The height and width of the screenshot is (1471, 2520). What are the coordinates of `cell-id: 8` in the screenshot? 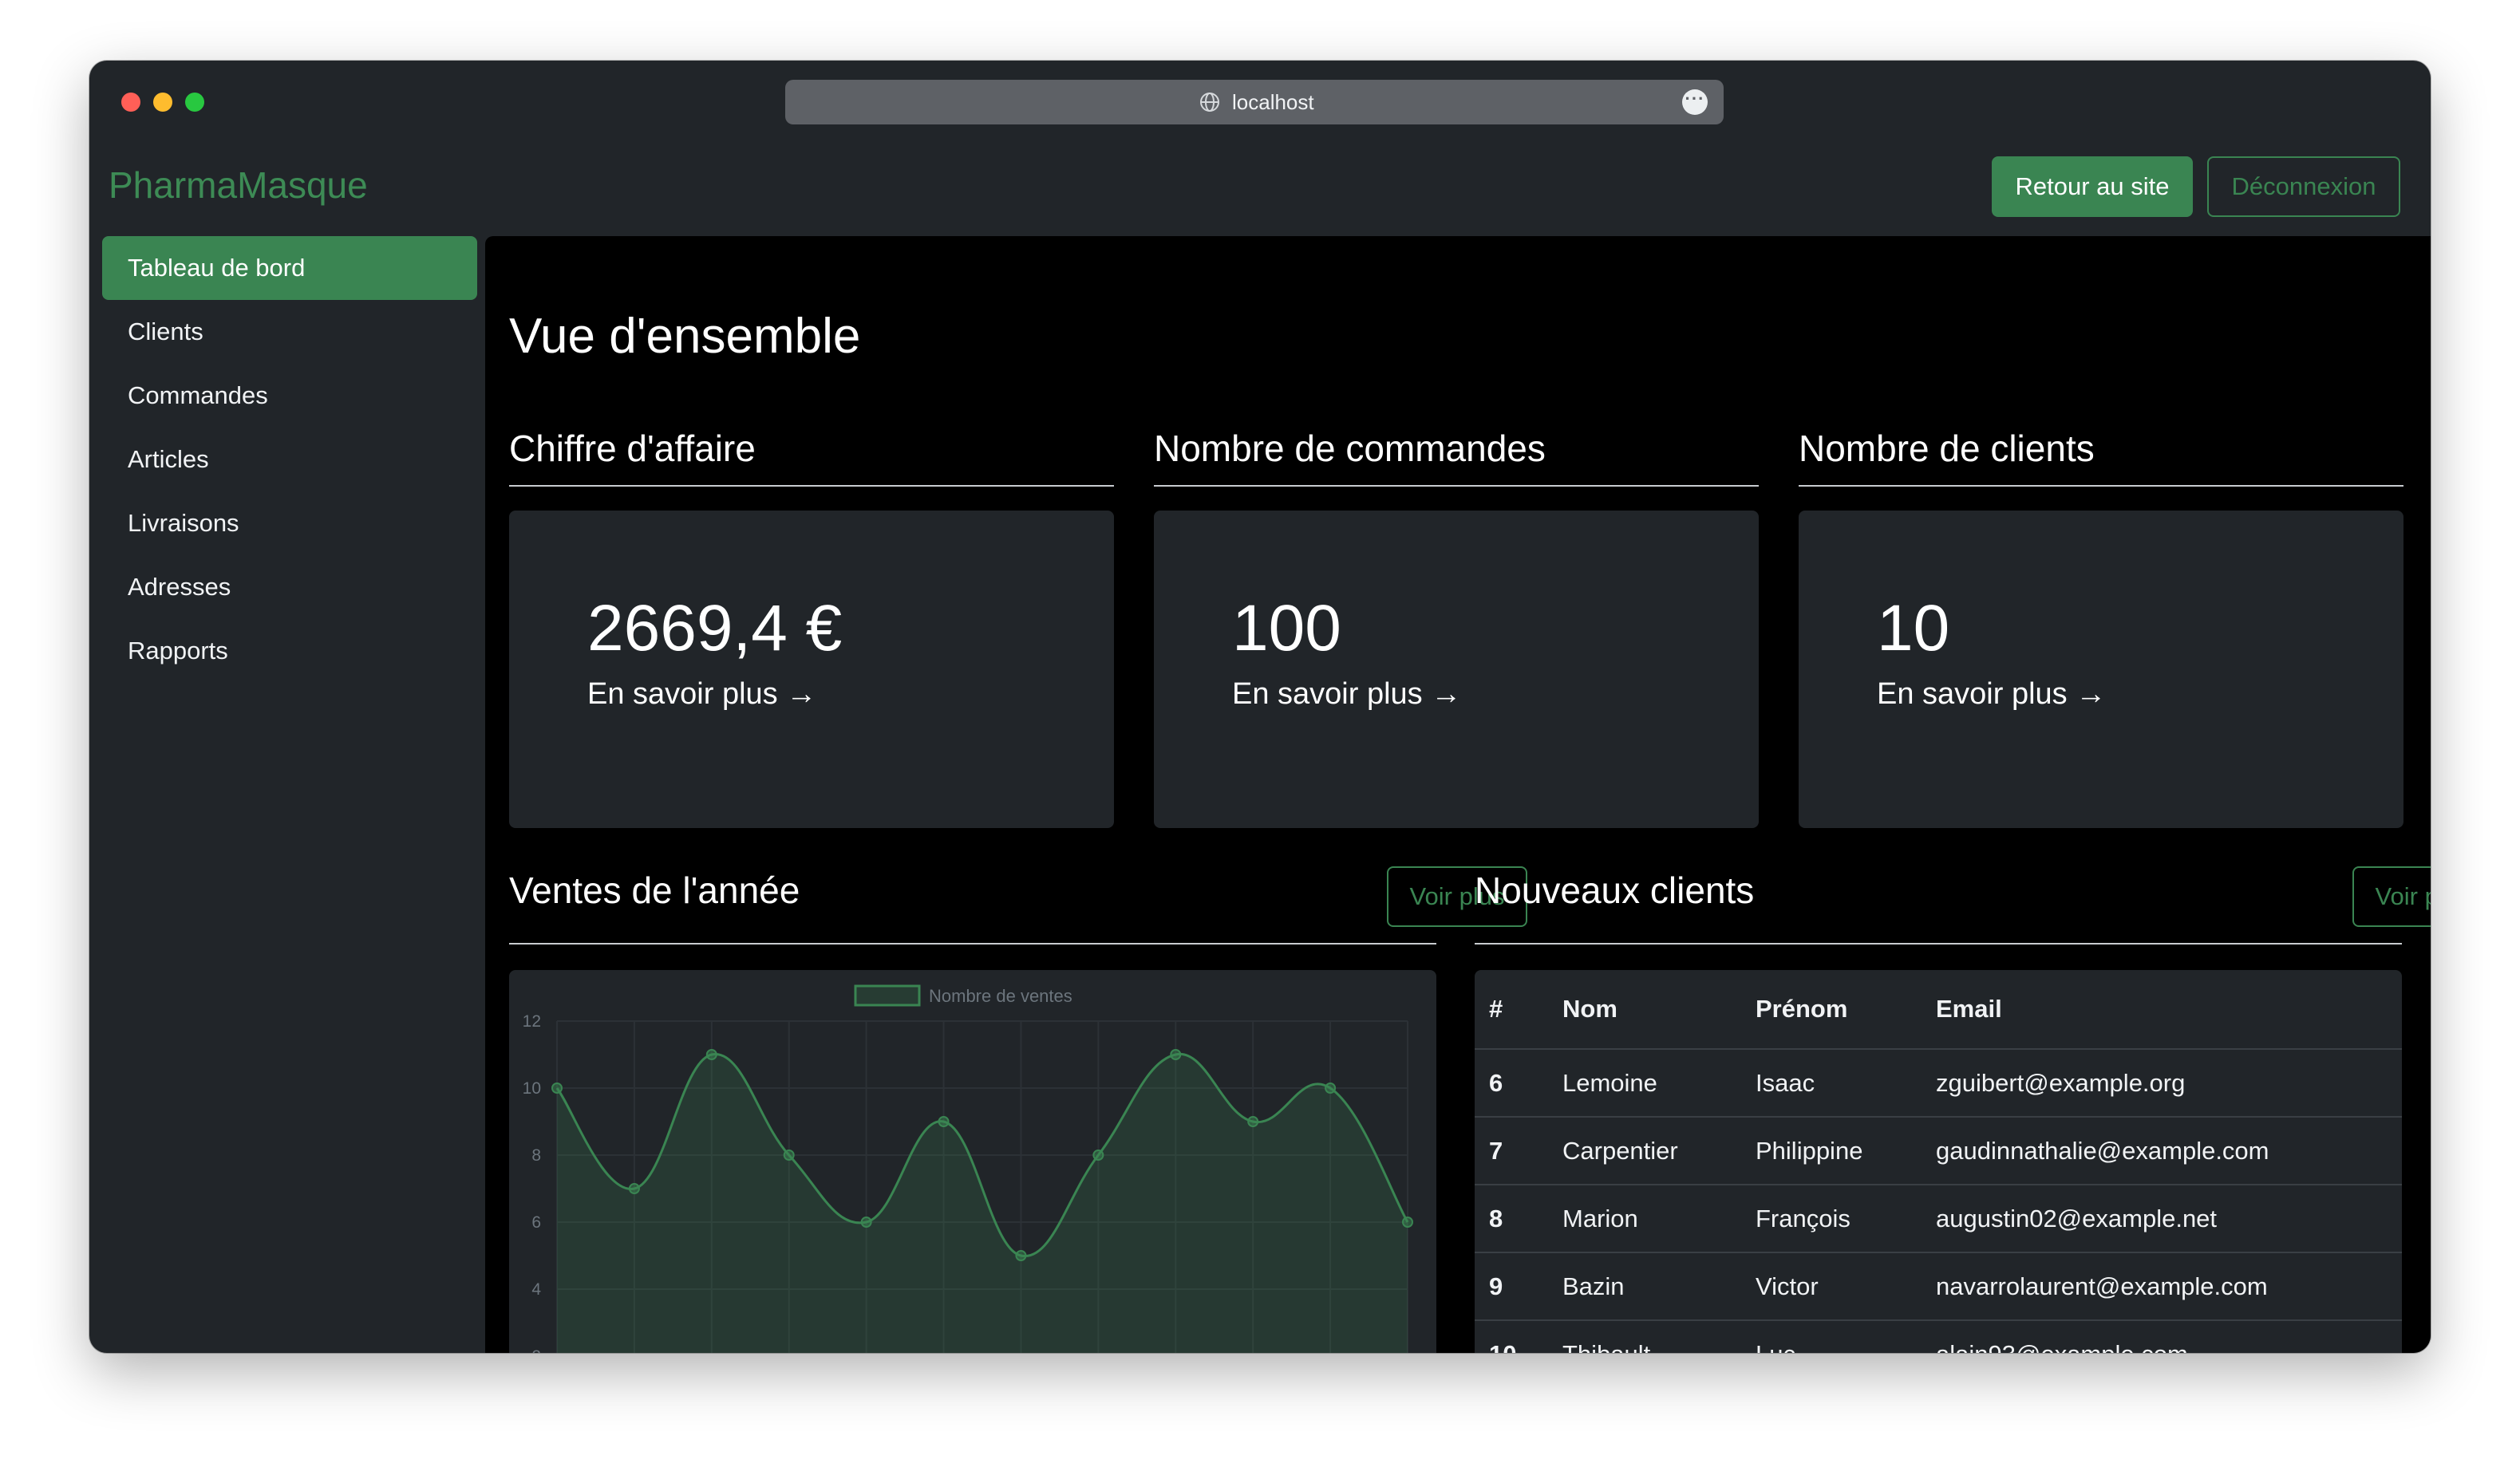 It's located at (1518, 1219).